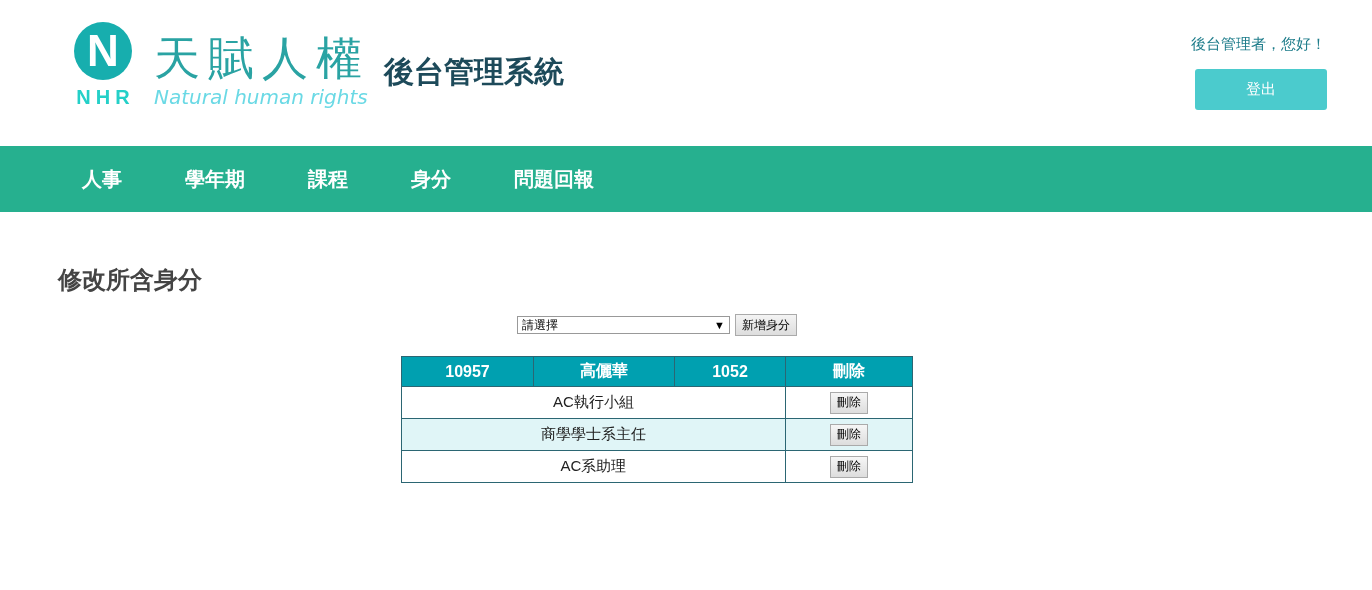 The width and height of the screenshot is (1372, 590). What do you see at coordinates (467, 371) in the screenshot?
I see `column-header: 10957` at bounding box center [467, 371].